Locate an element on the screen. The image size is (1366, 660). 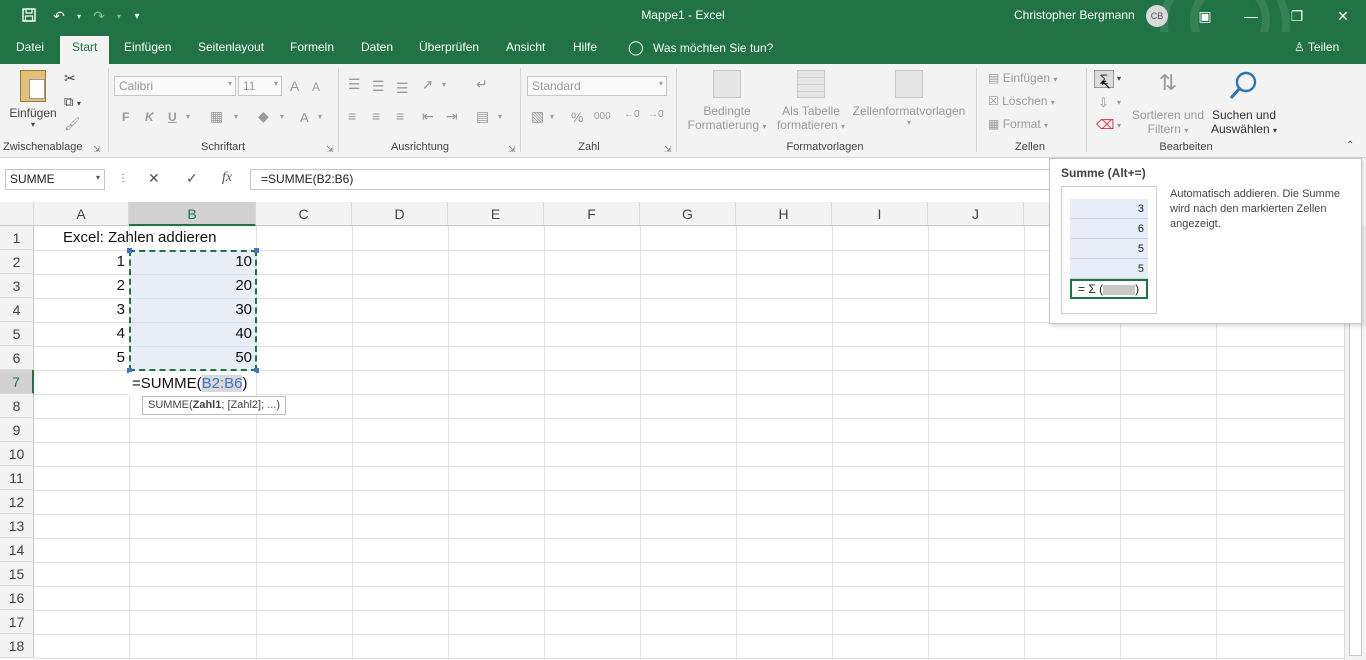
cell-a1: Excel: Zahlen addieren is located at coordinates (139, 238).